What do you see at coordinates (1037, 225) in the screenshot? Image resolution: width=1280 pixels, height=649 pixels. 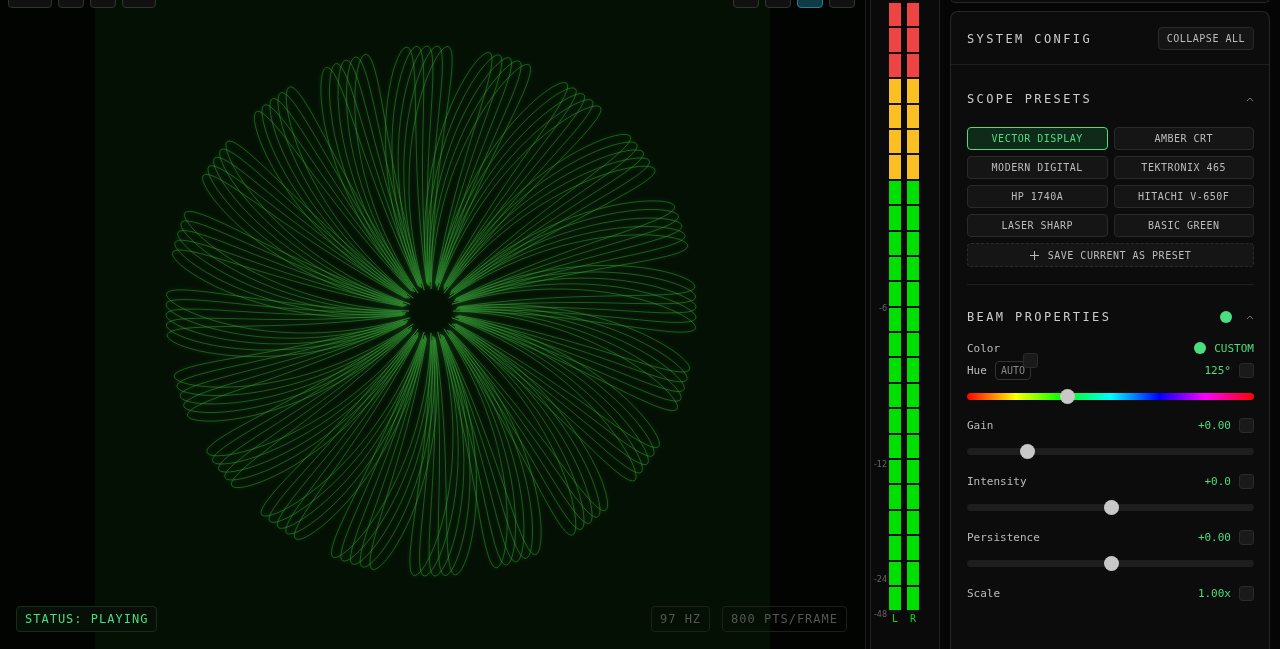 I see `preset-button: LASER SHARP` at bounding box center [1037, 225].